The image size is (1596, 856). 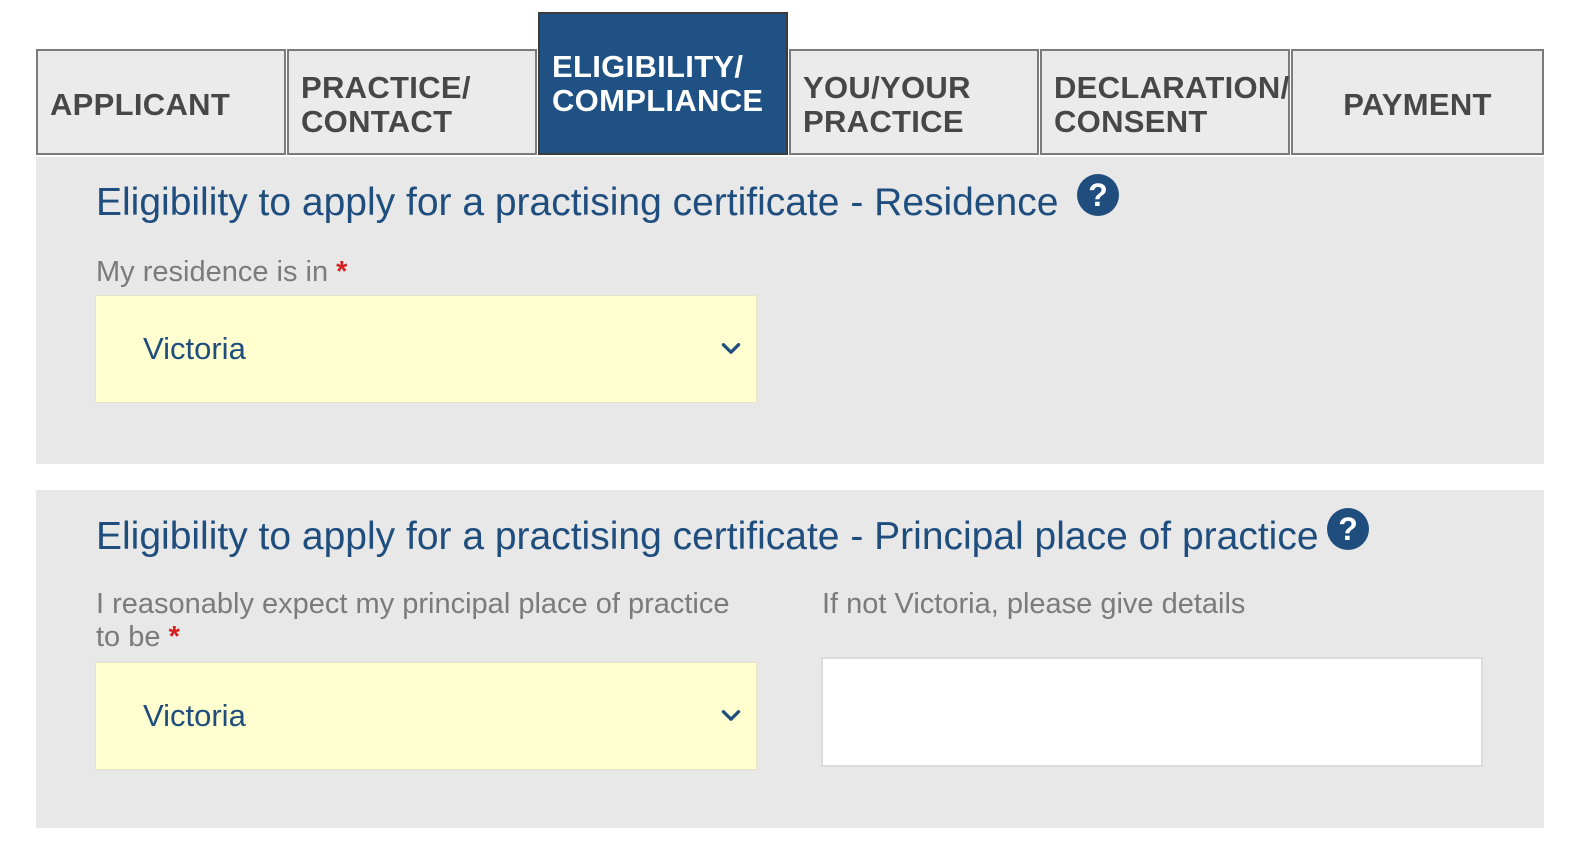 I want to click on tab-applicant: APPLICANT, so click(x=161, y=102).